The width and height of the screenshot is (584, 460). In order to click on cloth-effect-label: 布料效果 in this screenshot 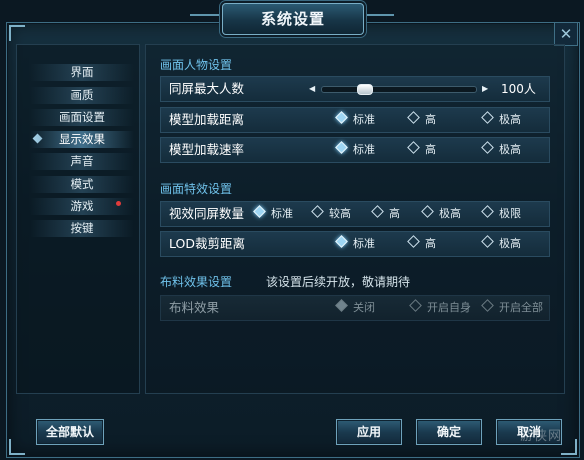, I will do `click(194, 307)`.